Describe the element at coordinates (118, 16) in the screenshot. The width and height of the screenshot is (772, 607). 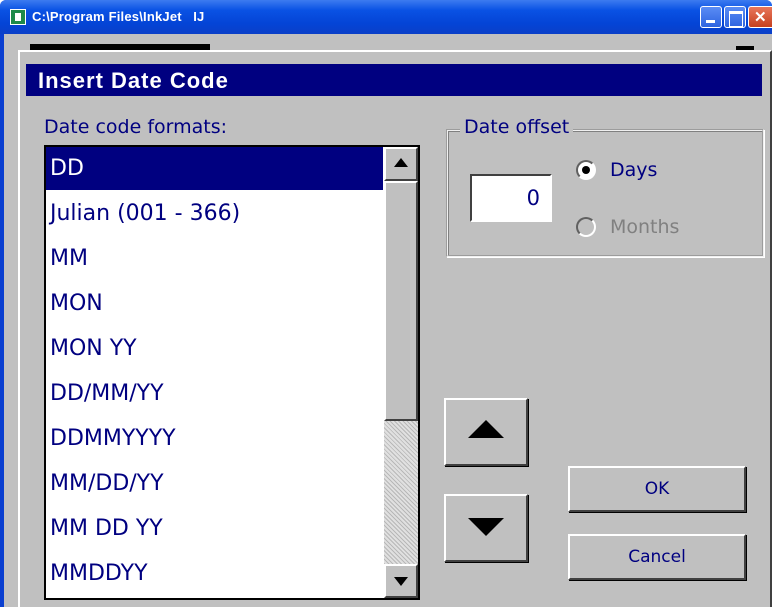
I see `window-title: C:\Program Files\InkJet IJ` at that location.